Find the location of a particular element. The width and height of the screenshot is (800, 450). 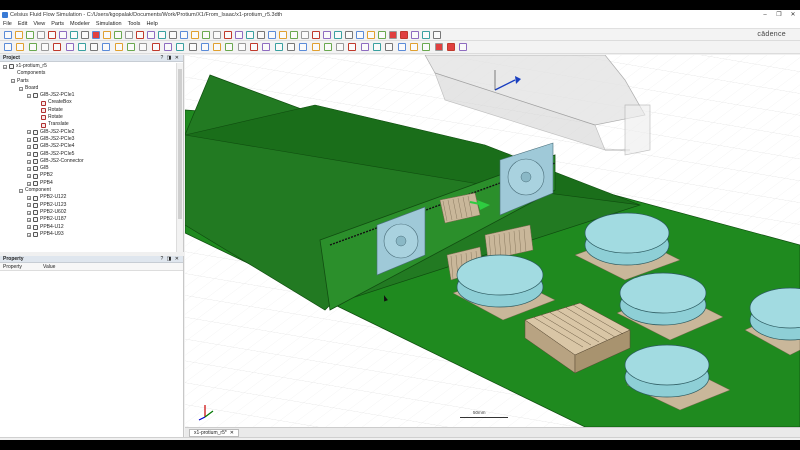

loft-icon is located at coordinates (167, 47).